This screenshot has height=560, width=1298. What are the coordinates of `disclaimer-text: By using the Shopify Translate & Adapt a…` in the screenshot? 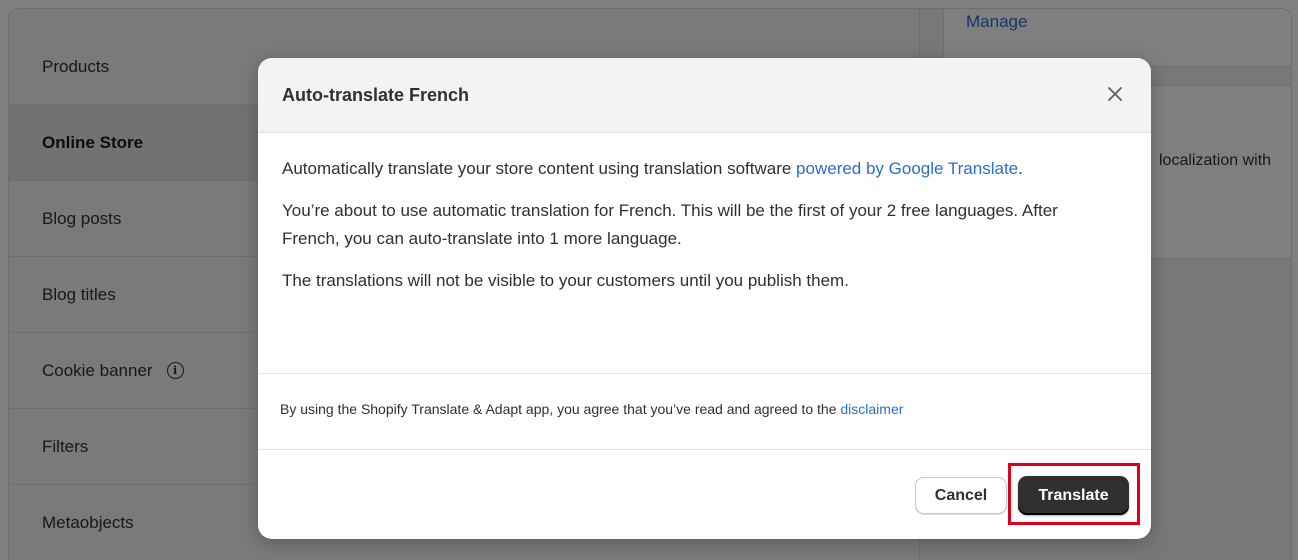 It's located at (560, 409).